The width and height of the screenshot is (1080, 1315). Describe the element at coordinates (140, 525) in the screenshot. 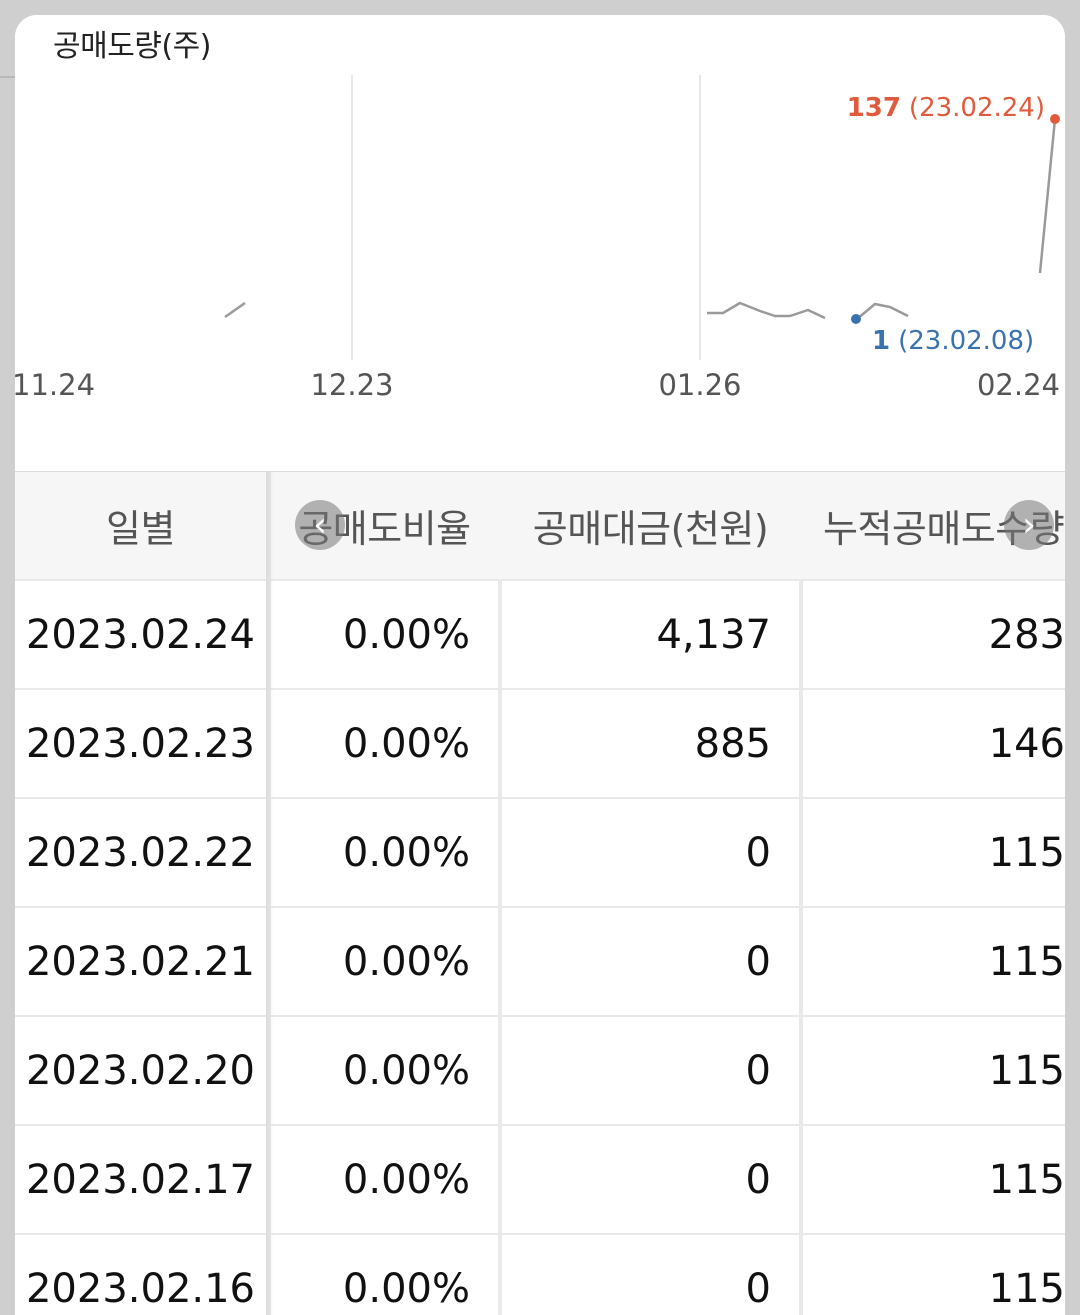

I see `header-date: 일별` at that location.